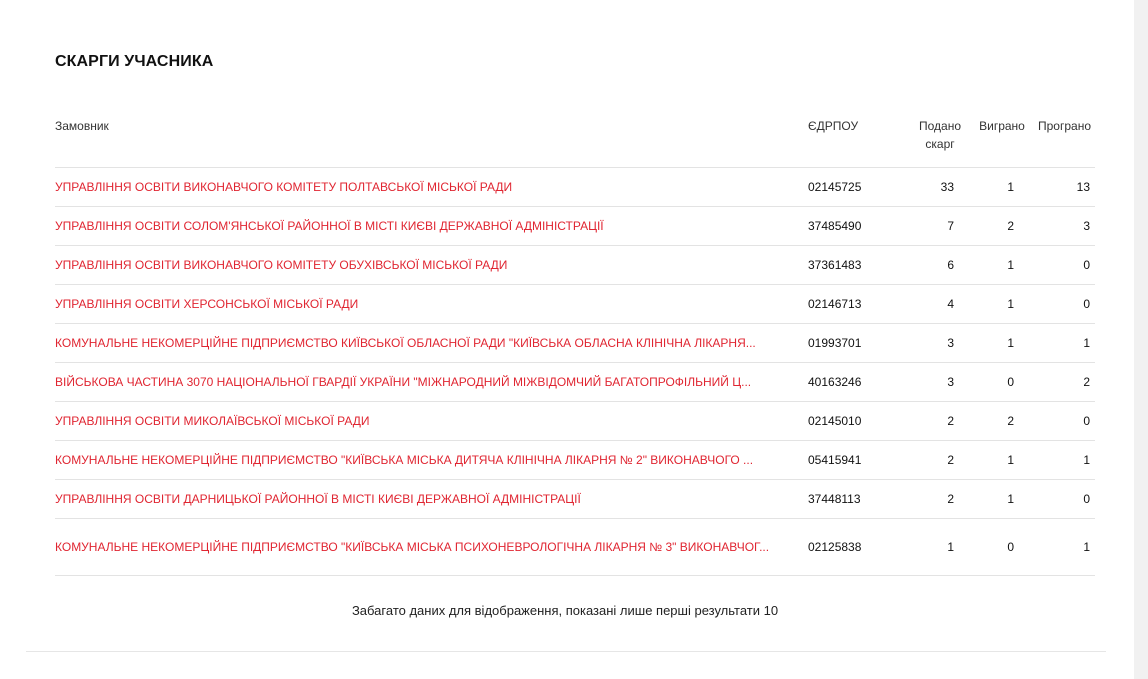 Image resolution: width=1148 pixels, height=679 pixels. I want to click on customer-code: 37361483, so click(849, 265).